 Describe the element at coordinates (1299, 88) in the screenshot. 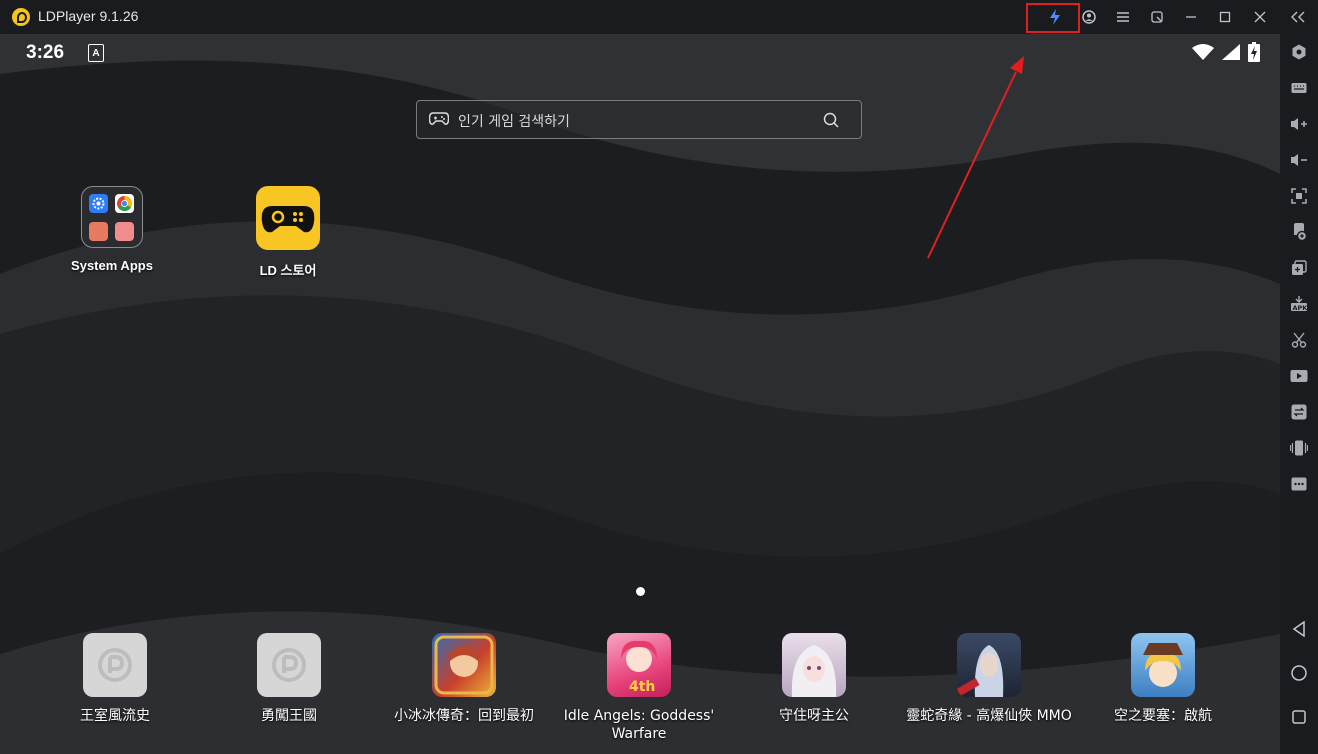

I see `keyboard-mapping-icon` at that location.